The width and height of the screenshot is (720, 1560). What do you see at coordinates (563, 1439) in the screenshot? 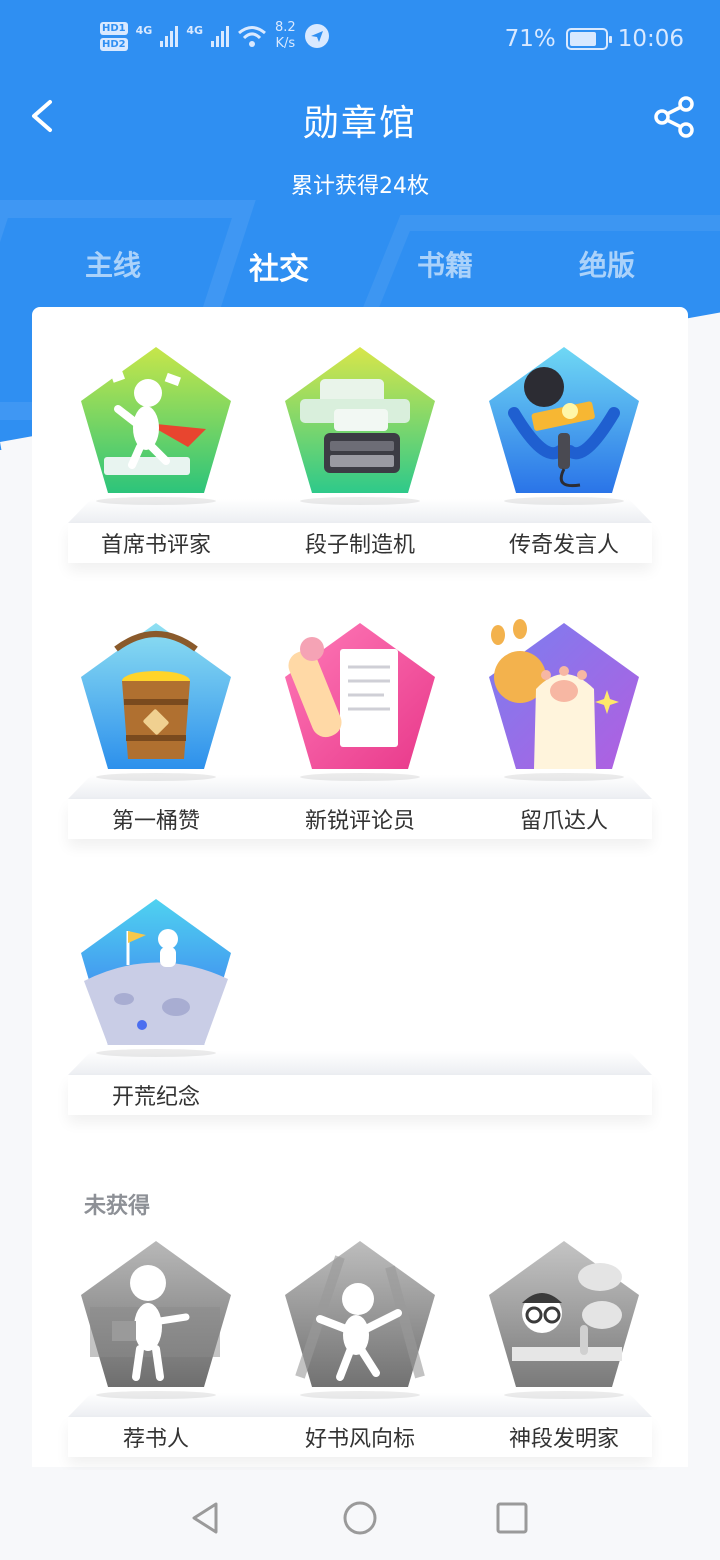
I see `badge-label: 神段发明家` at bounding box center [563, 1439].